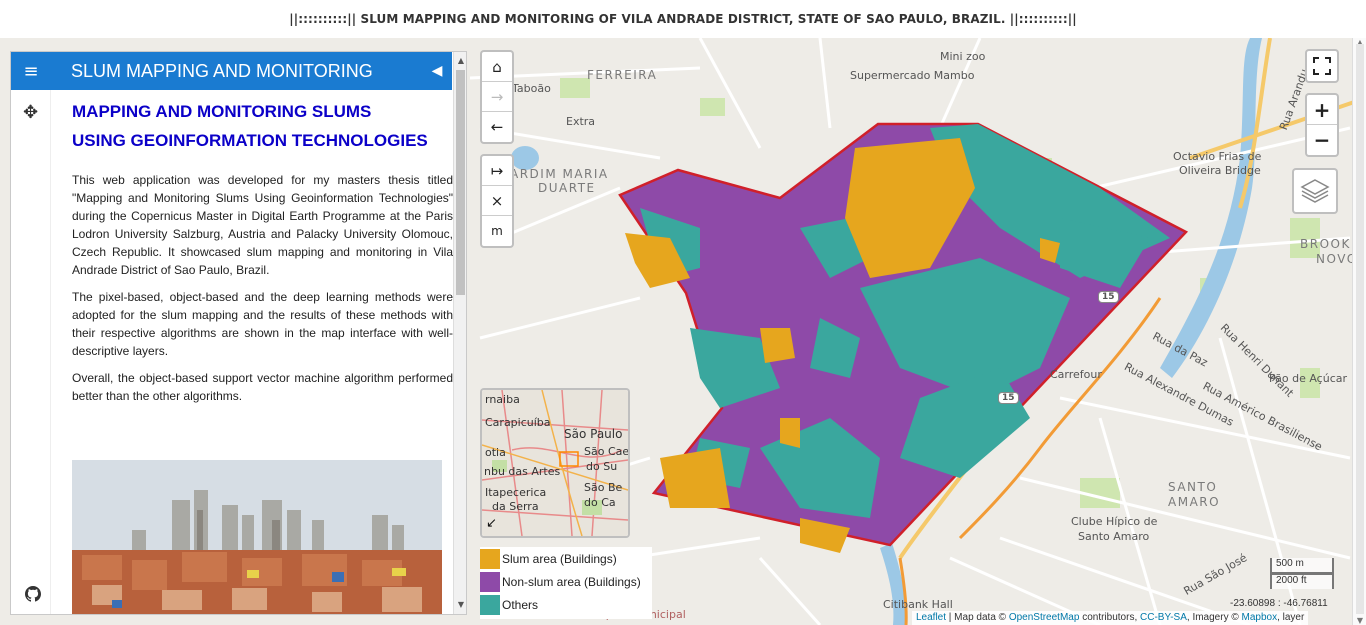  What do you see at coordinates (1114, 536) in the screenshot?
I see `map-label: Santo Amaro` at bounding box center [1114, 536].